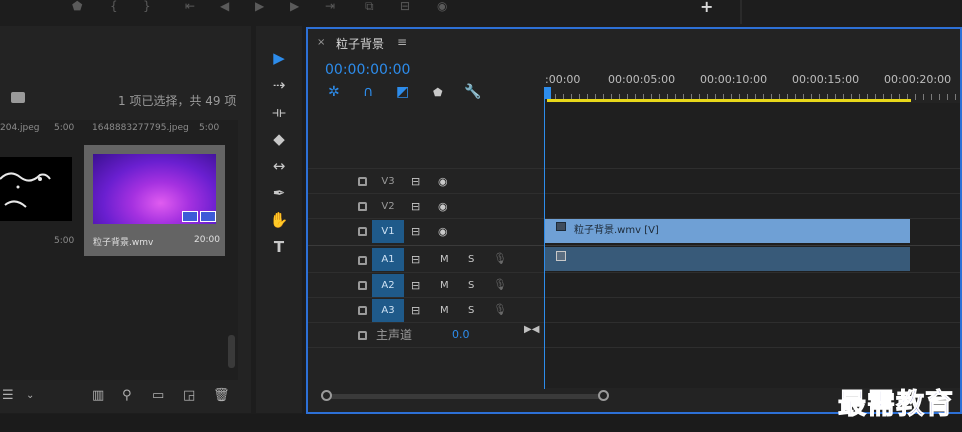 Image resolution: width=962 pixels, height=432 pixels. I want to click on wrench-icon: 🔧, so click(472, 92).